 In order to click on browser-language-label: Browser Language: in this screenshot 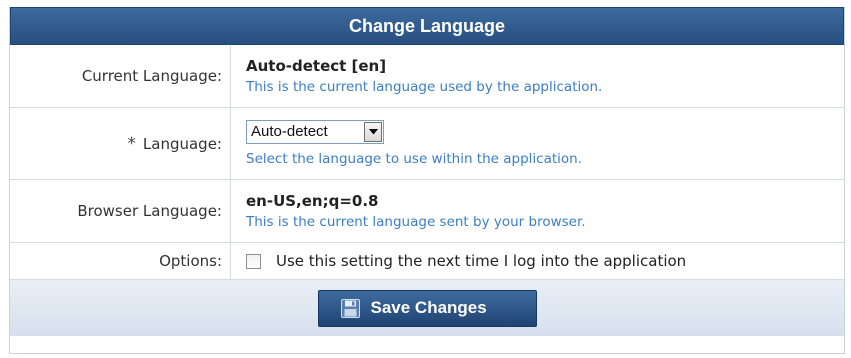, I will do `click(120, 211)`.